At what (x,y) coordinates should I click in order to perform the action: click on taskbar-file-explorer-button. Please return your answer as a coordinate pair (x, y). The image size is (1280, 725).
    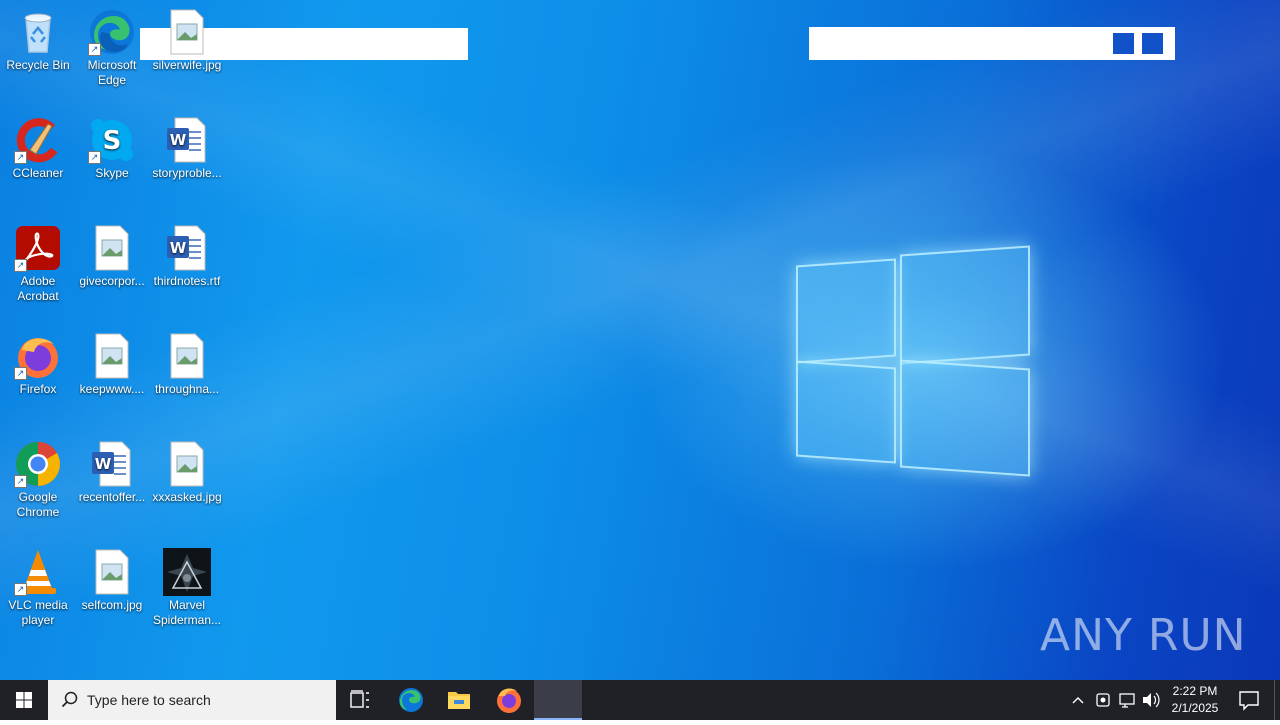
    Looking at the image, I should click on (459, 700).